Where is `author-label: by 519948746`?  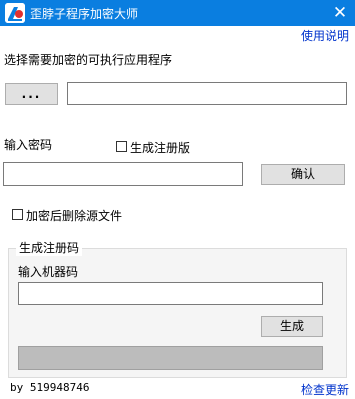
author-label: by 519948746 is located at coordinates (50, 387).